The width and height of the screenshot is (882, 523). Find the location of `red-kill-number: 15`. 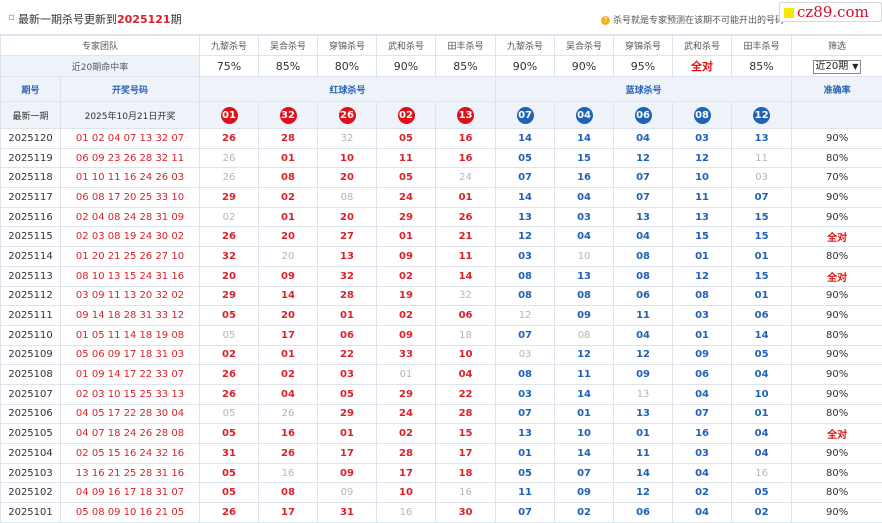

red-kill-number: 15 is located at coordinates (465, 433).